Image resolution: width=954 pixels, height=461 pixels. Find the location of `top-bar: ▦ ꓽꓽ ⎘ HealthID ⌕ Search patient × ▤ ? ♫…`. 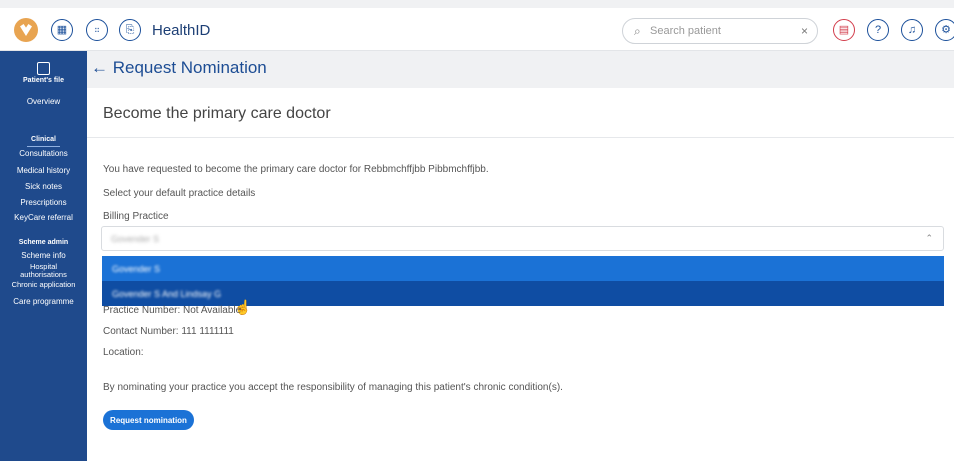

top-bar: ▦ ꓽꓽ ⎘ HealthID ⌕ Search patient × ▤ ? ♫… is located at coordinates (477, 29).